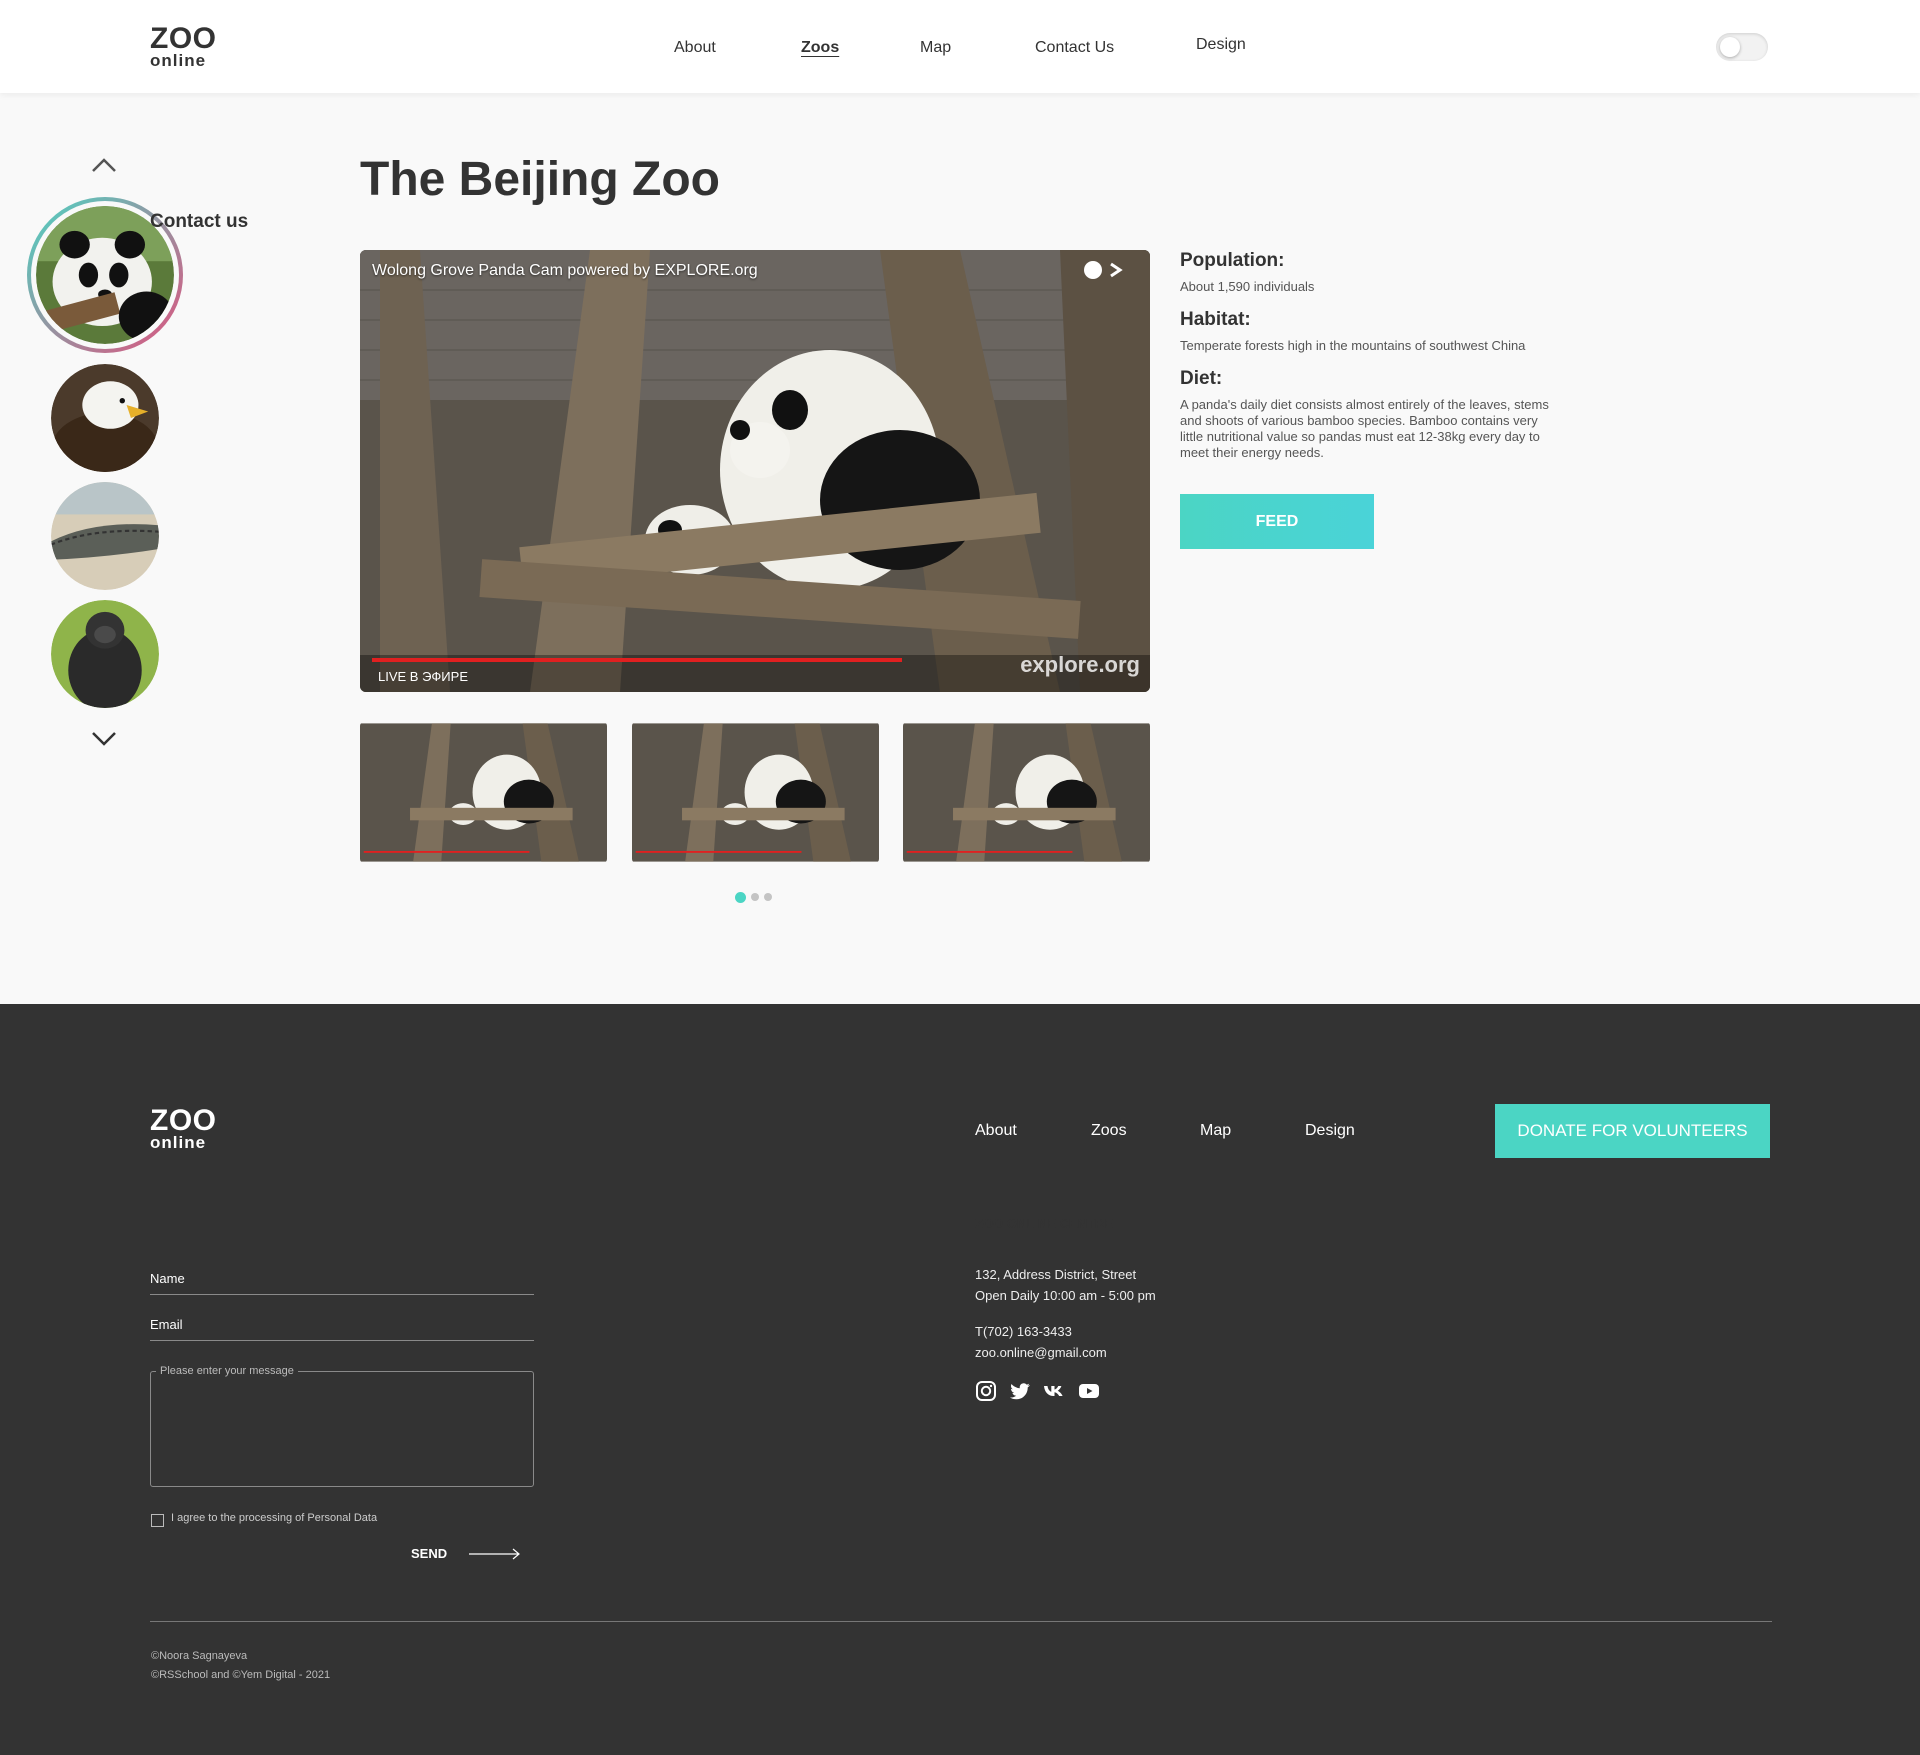 The height and width of the screenshot is (1755, 1920). I want to click on hours: Open Daily 10:00 am - 5:00 pm, so click(1065, 1295).